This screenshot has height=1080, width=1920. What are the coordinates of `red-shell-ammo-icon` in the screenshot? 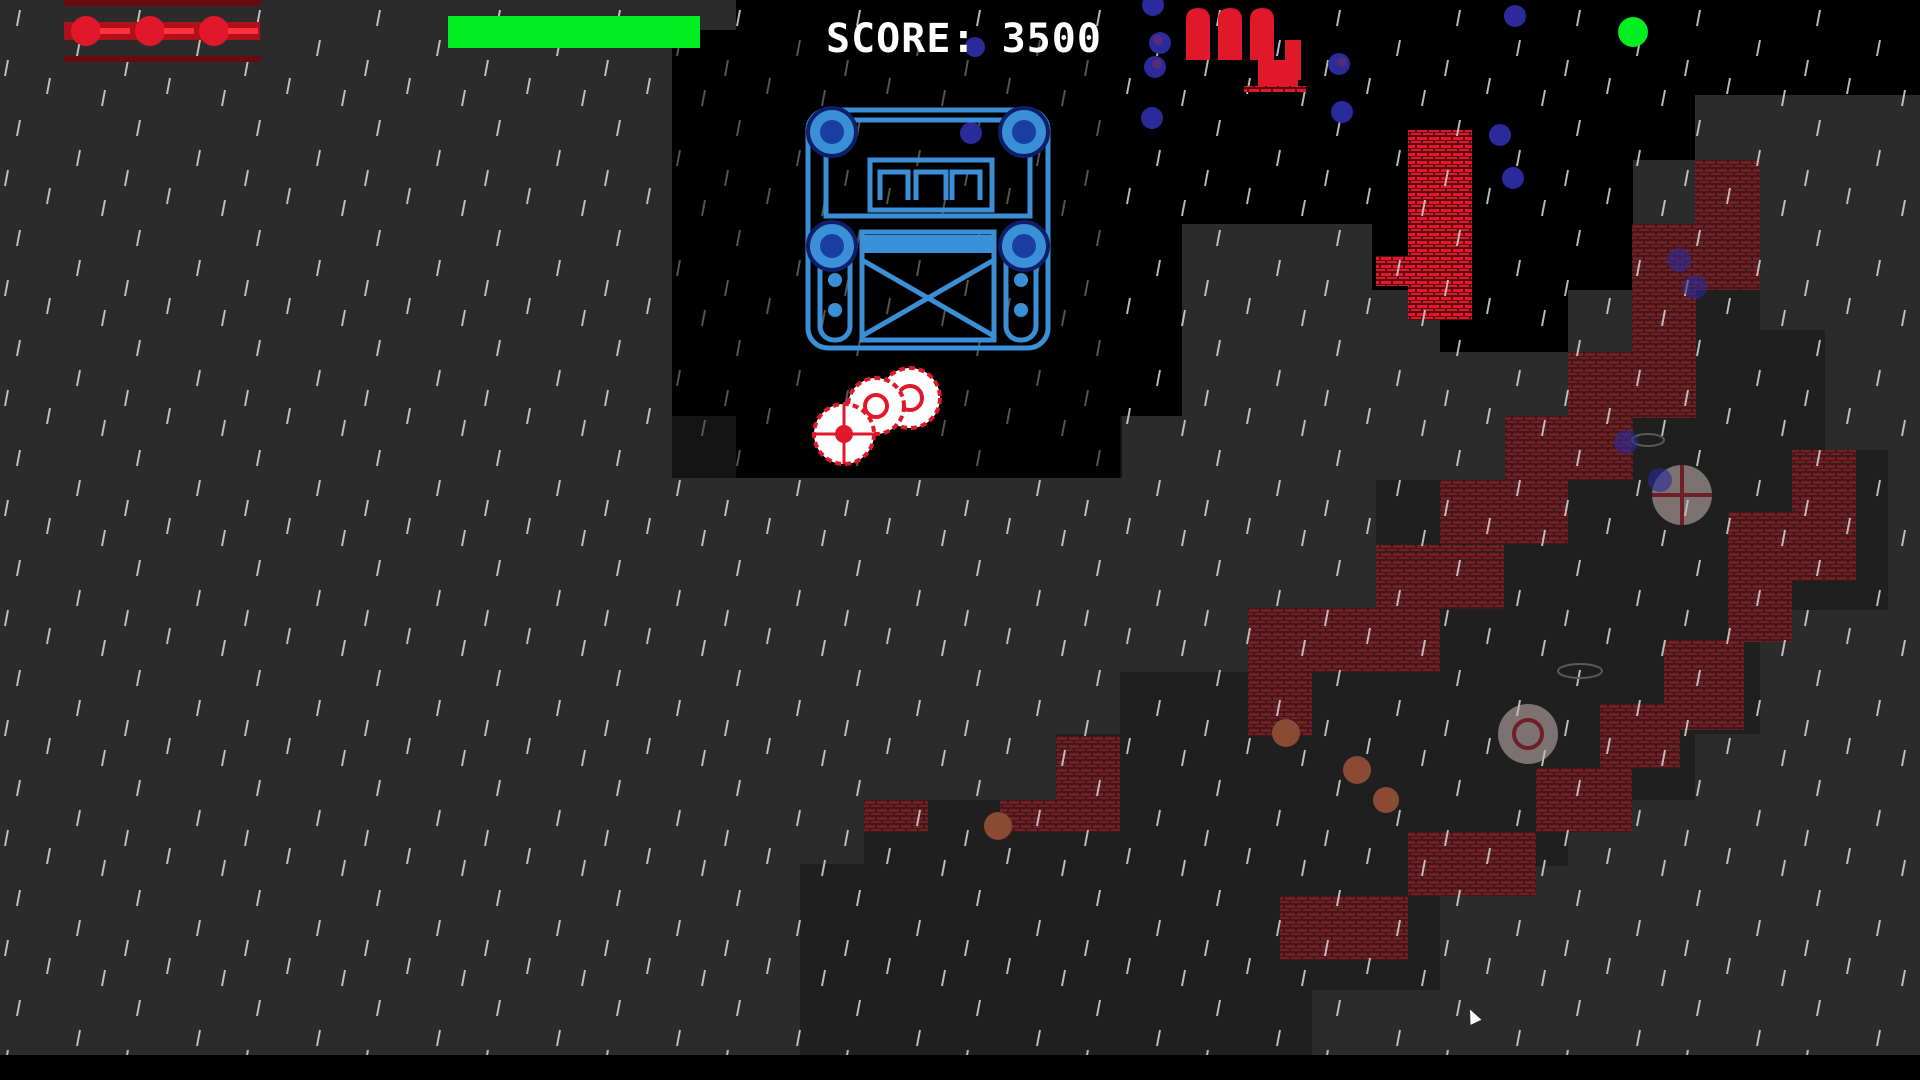 It's located at (1230, 34).